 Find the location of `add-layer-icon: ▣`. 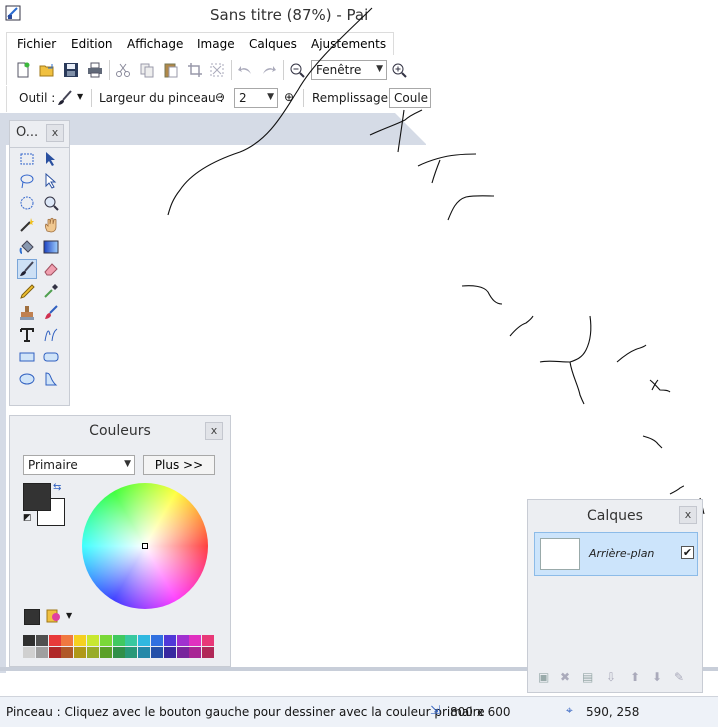

add-layer-icon: ▣ is located at coordinates (543, 677).